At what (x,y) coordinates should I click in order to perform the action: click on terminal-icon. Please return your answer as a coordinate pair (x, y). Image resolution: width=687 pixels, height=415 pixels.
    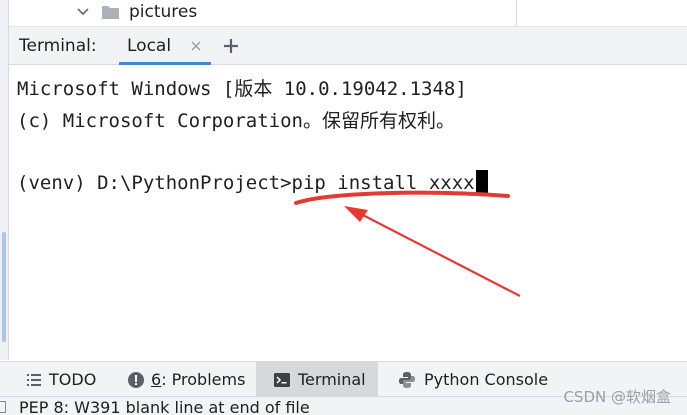
    Looking at the image, I should click on (282, 380).